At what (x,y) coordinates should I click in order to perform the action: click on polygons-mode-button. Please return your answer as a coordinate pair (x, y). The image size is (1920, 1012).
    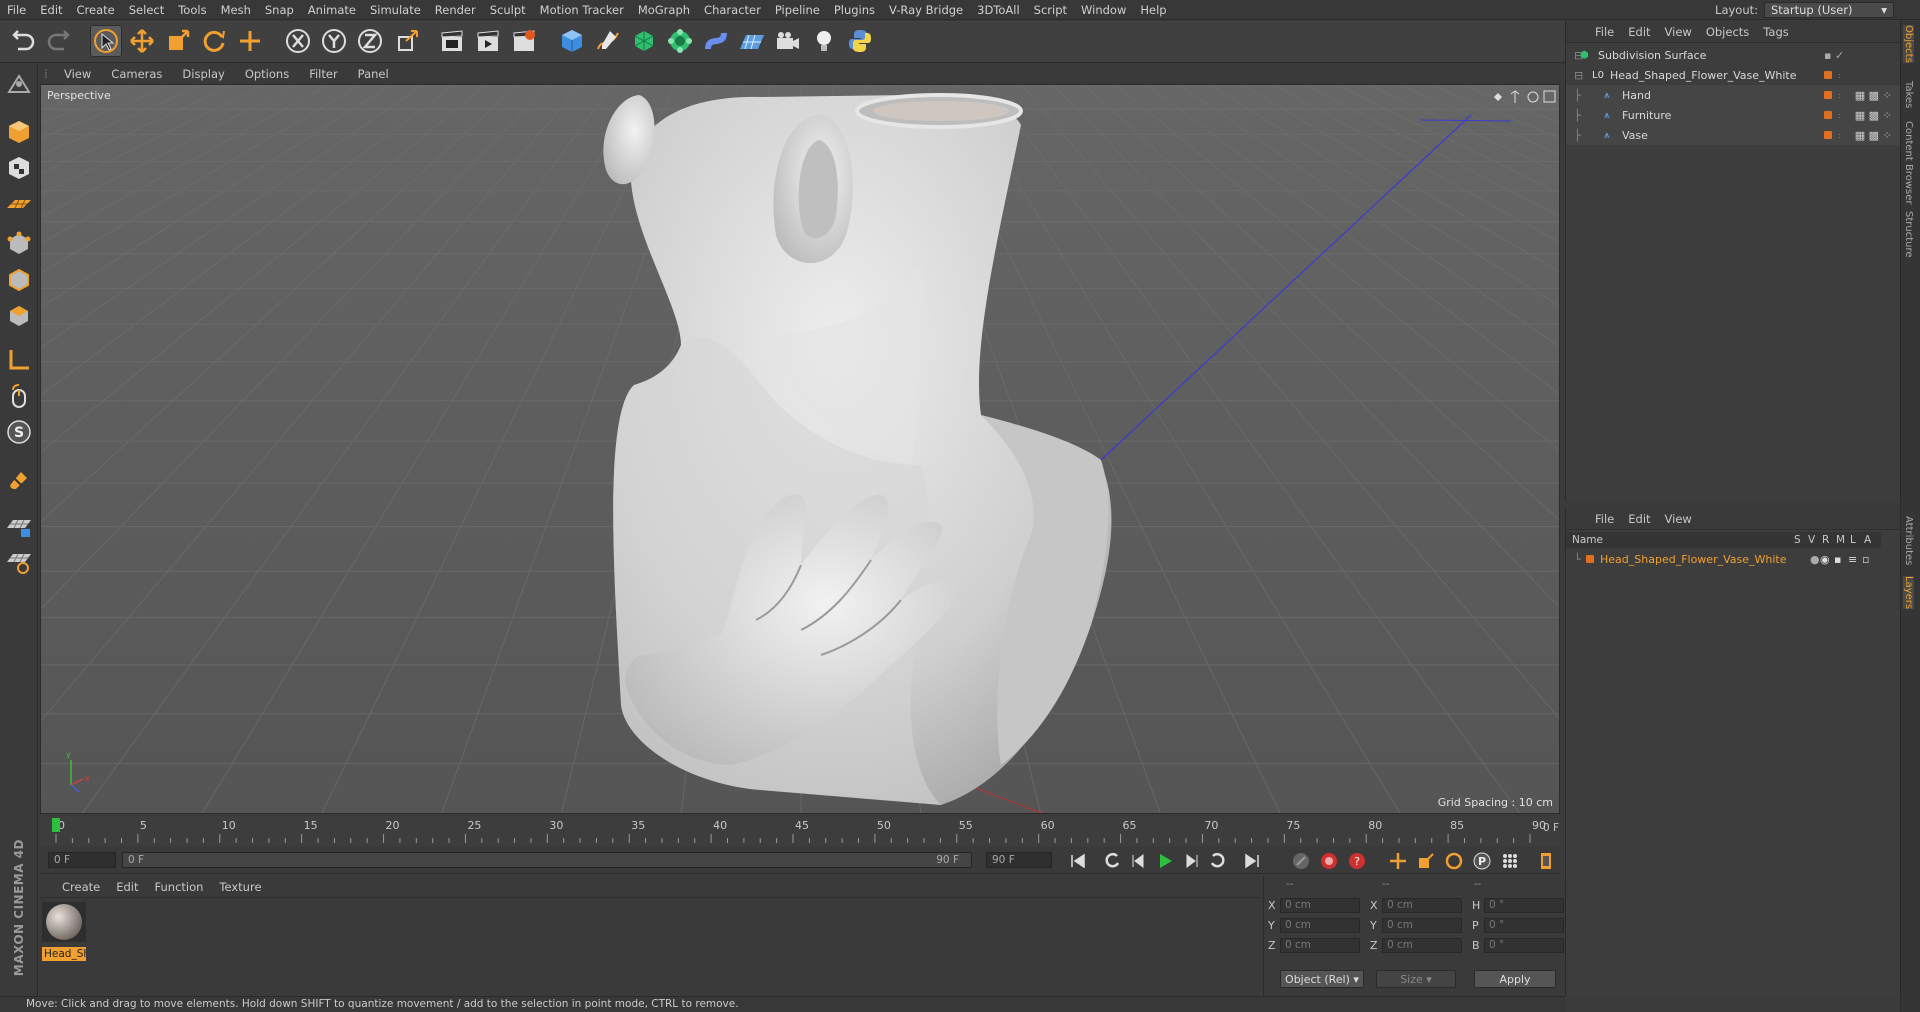
    Looking at the image, I should click on (19, 316).